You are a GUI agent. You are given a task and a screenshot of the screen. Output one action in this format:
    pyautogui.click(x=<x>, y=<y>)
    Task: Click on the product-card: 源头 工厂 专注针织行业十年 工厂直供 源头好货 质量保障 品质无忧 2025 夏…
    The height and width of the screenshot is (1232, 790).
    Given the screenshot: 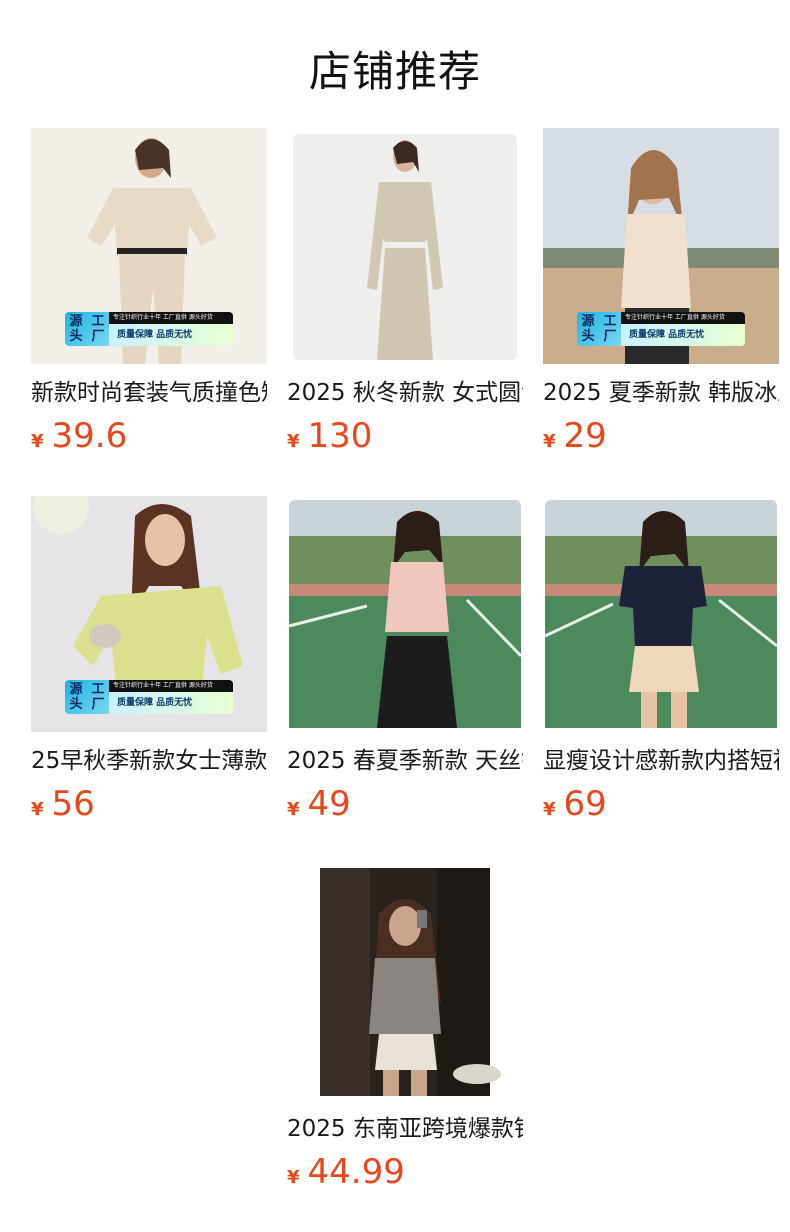 What is the action you would take?
    pyautogui.click(x=661, y=298)
    